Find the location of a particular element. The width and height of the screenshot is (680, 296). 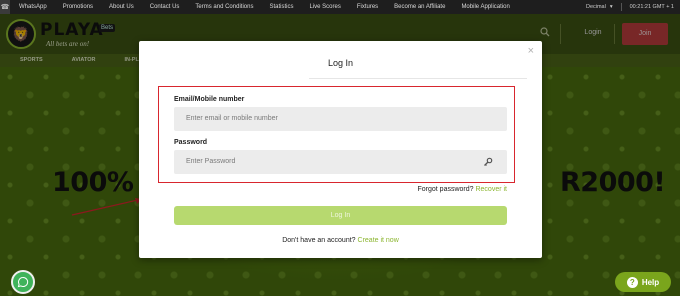

forgot-password: Forgot password? Recover it is located at coordinates (463, 189).